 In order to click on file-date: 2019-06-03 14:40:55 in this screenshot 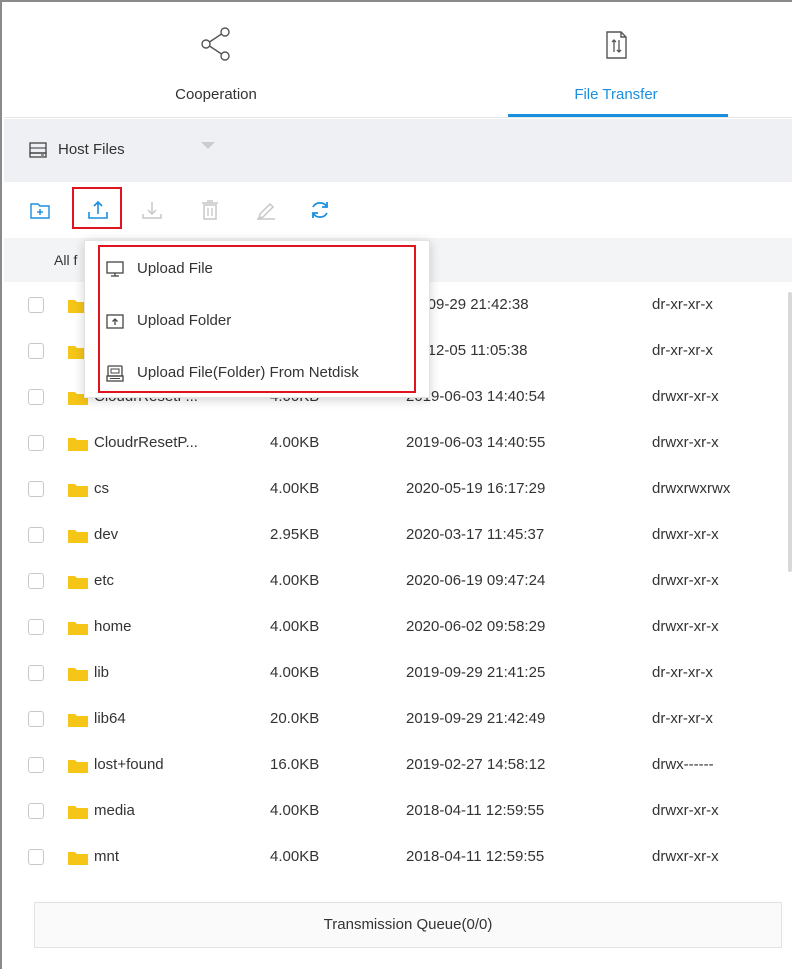, I will do `click(476, 442)`.